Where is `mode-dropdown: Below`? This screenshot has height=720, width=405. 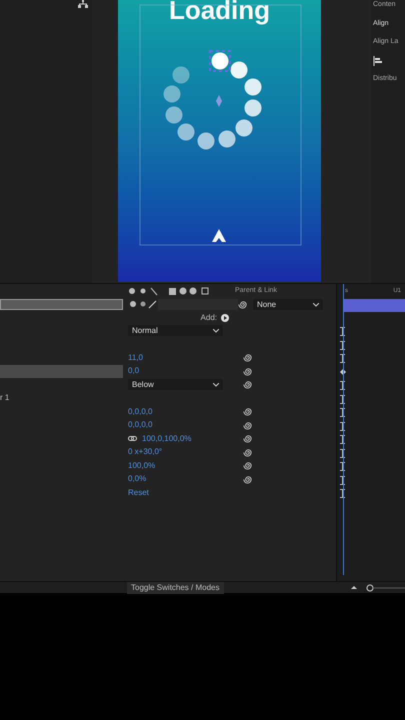 mode-dropdown: Below is located at coordinates (175, 384).